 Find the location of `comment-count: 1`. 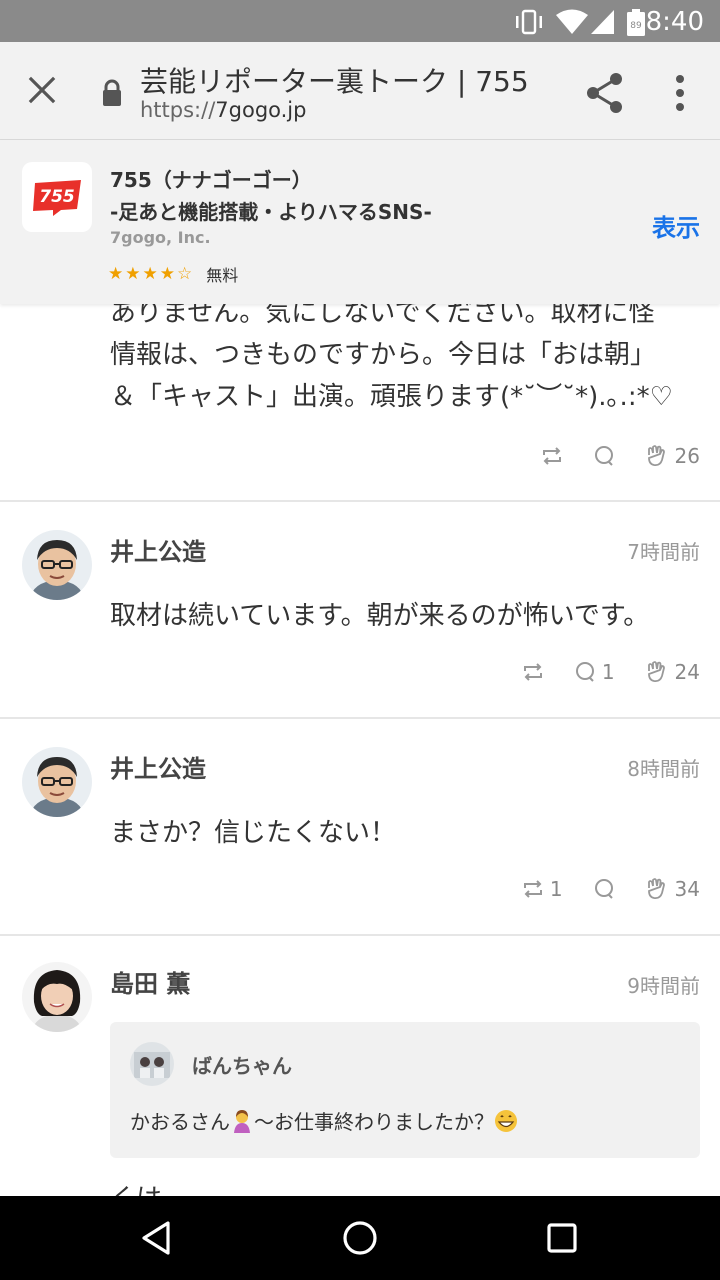

comment-count: 1 is located at coordinates (608, 672).